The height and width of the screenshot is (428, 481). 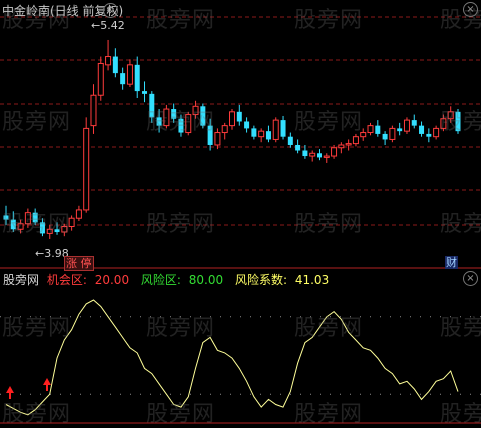 What do you see at coordinates (451, 262) in the screenshot?
I see `finance-badge: 财` at bounding box center [451, 262].